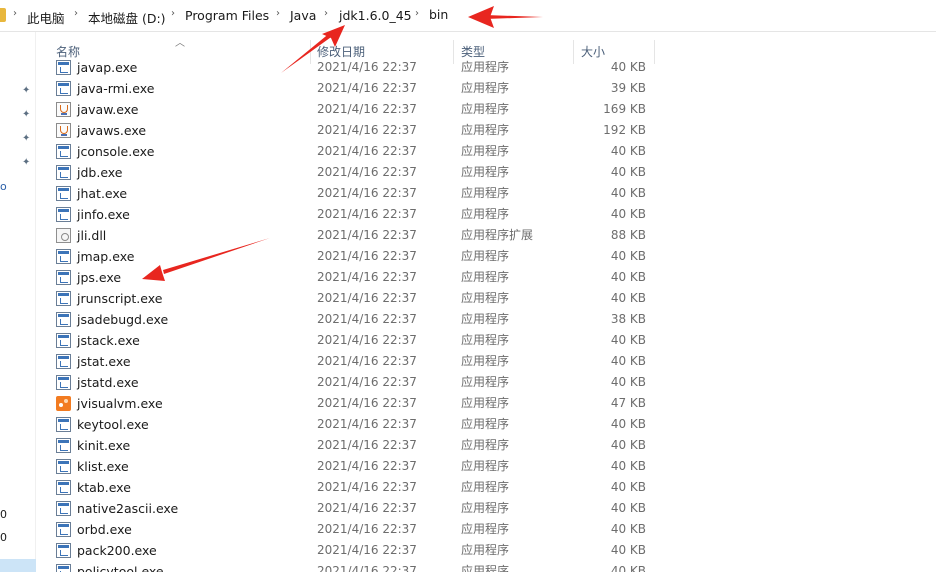  I want to click on file-row: keytool.exe 2021/4/16 22:37 应用程序 40 KB, so click(486, 424).